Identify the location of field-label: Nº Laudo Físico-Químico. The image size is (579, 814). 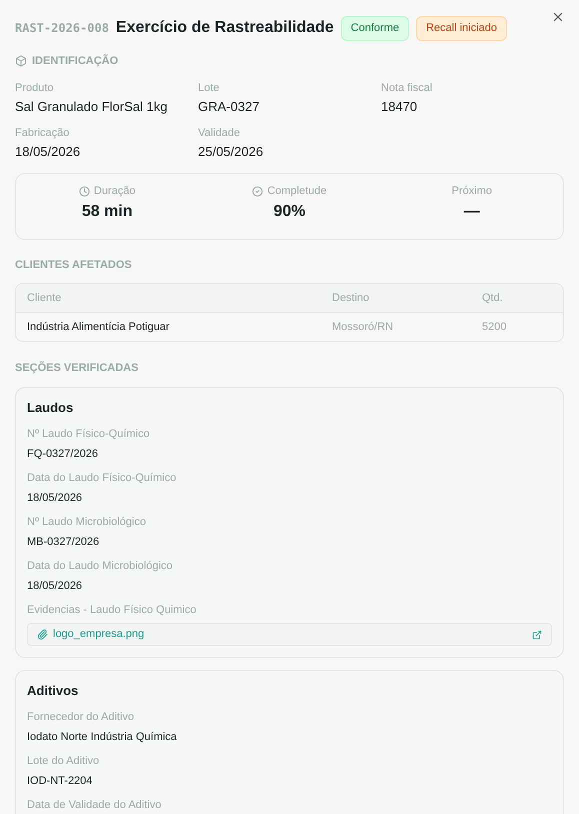
(89, 434).